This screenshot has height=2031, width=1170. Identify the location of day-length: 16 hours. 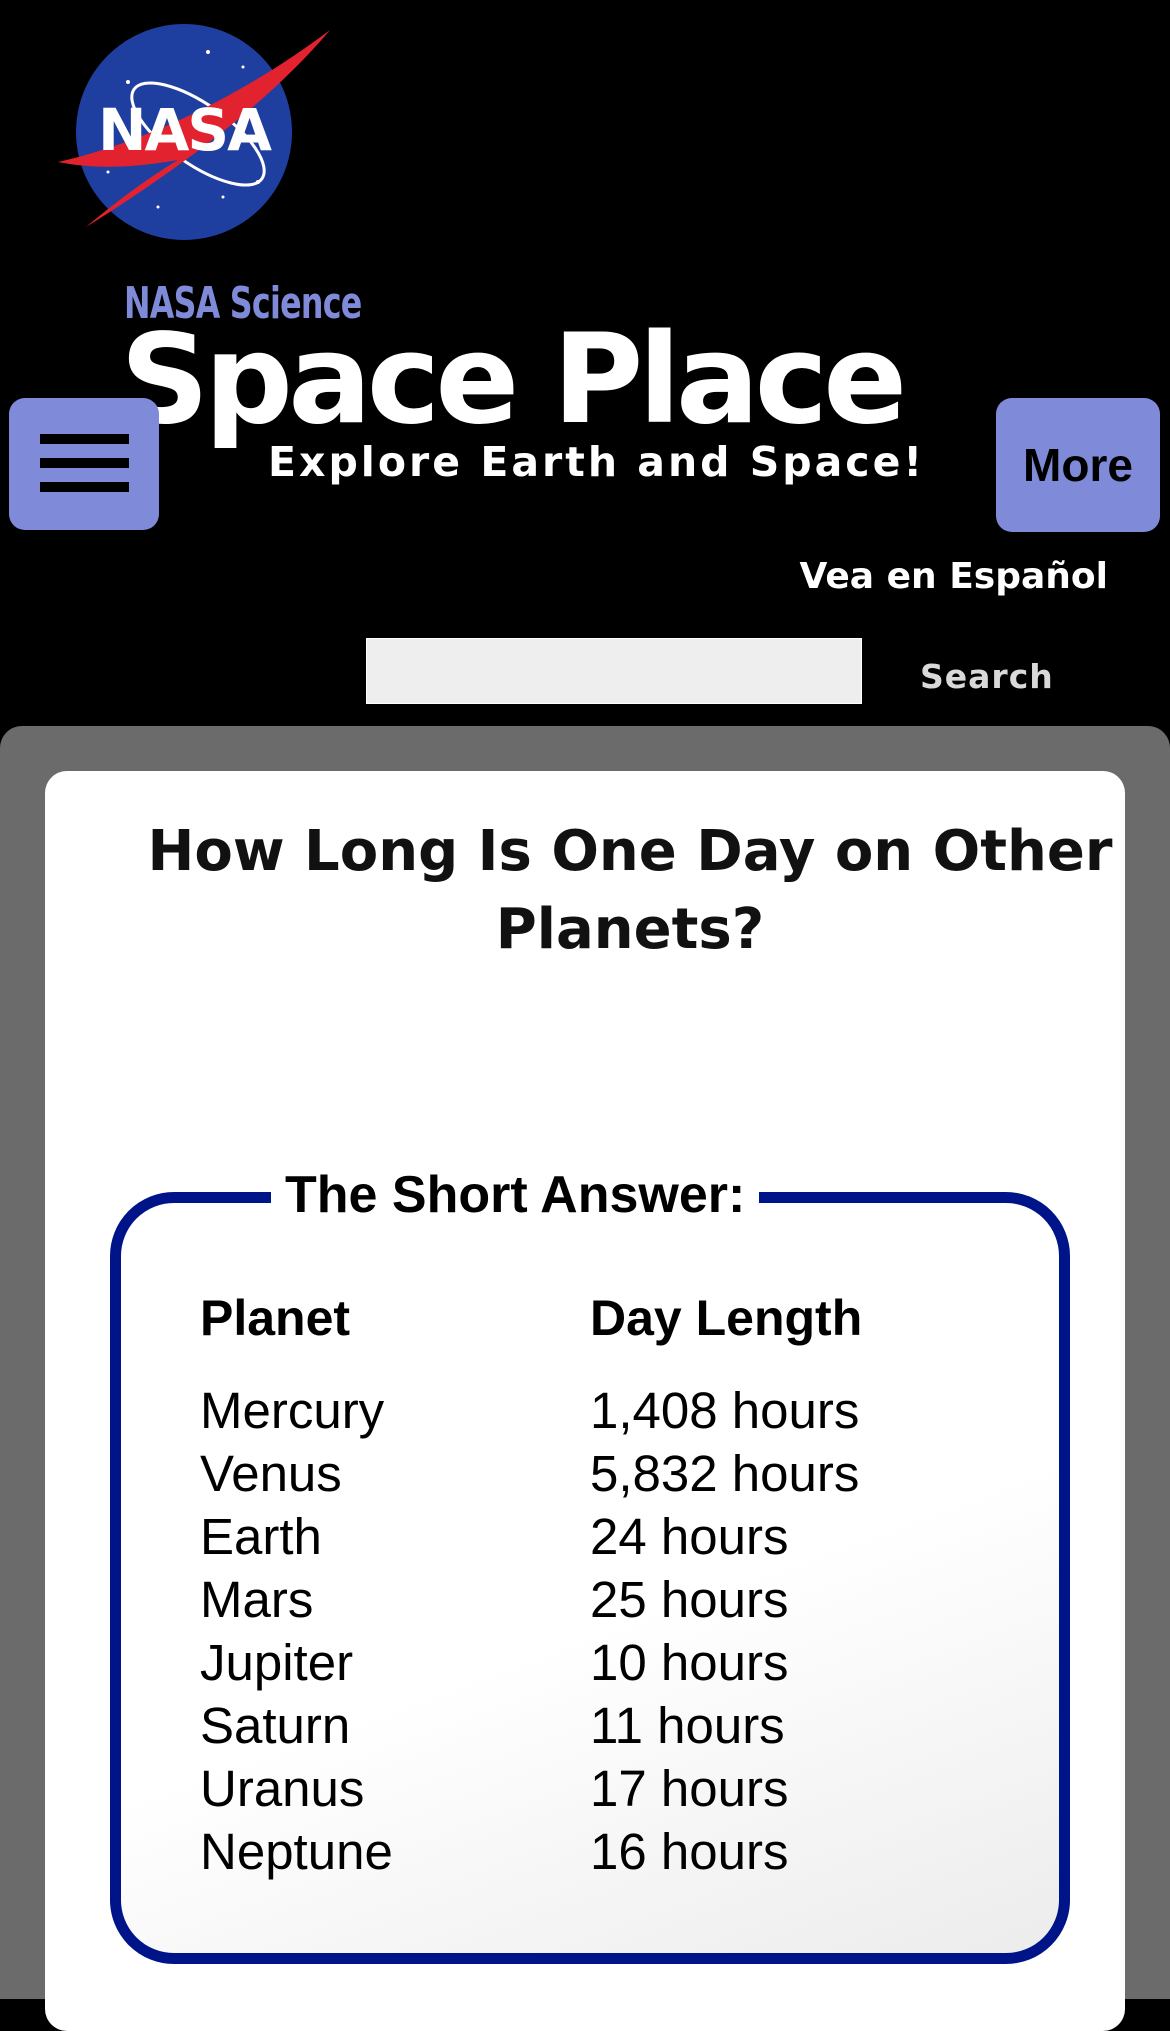
(689, 1851).